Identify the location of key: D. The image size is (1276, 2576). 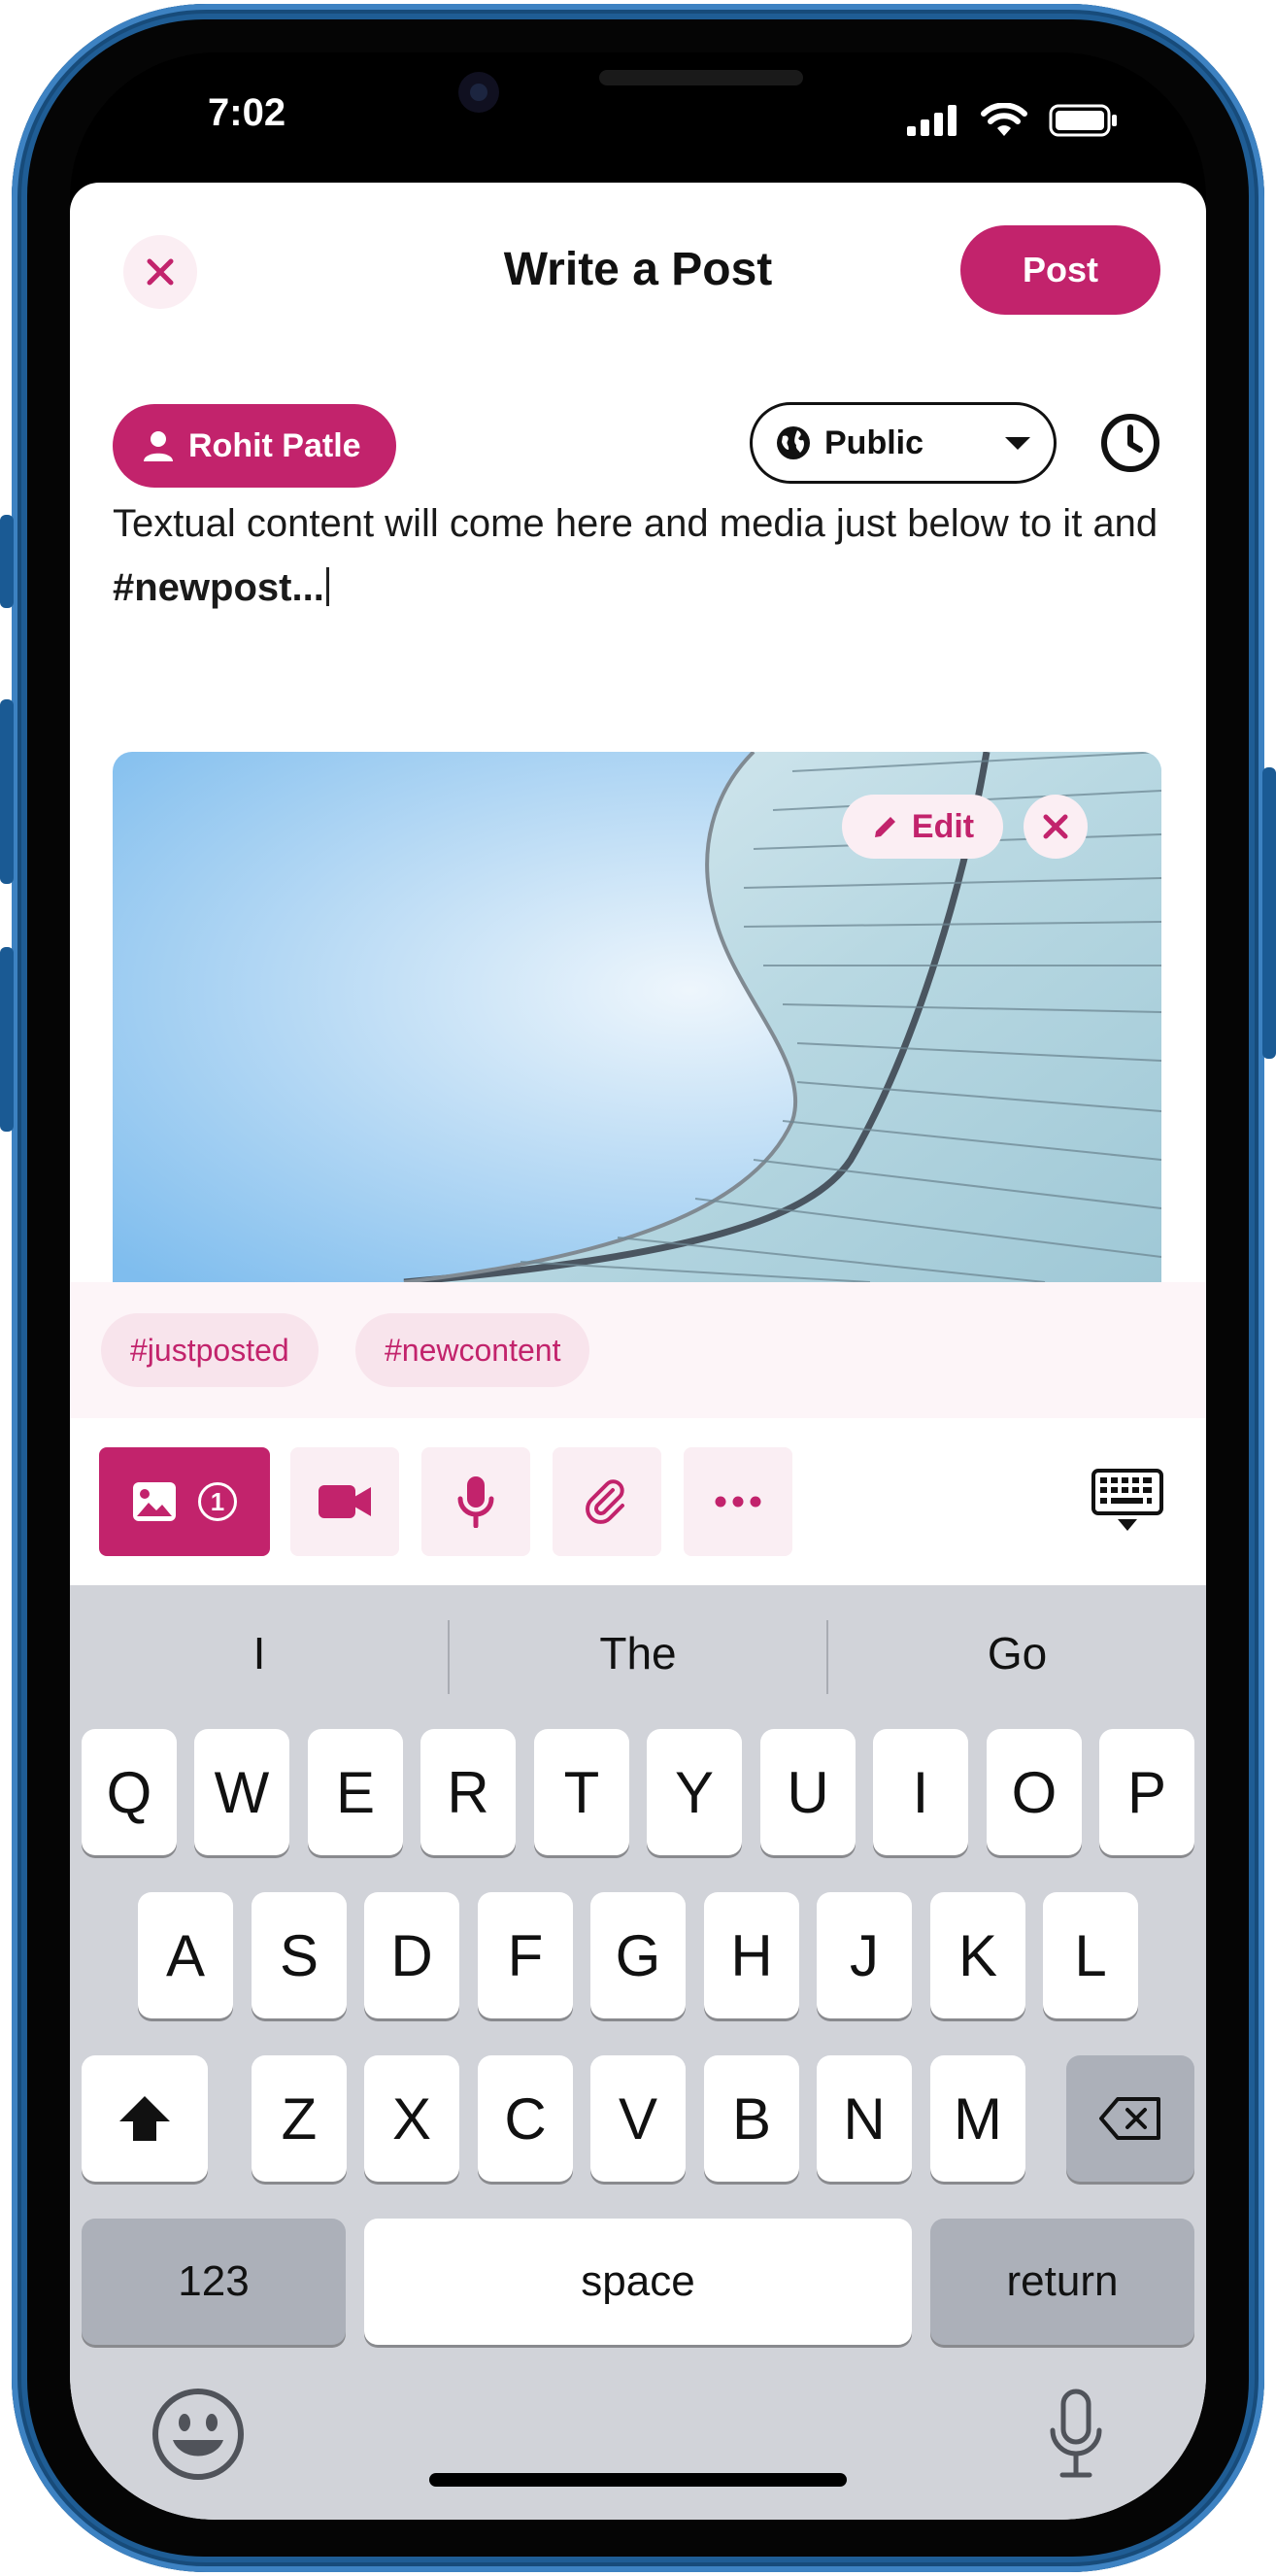
(411, 1955).